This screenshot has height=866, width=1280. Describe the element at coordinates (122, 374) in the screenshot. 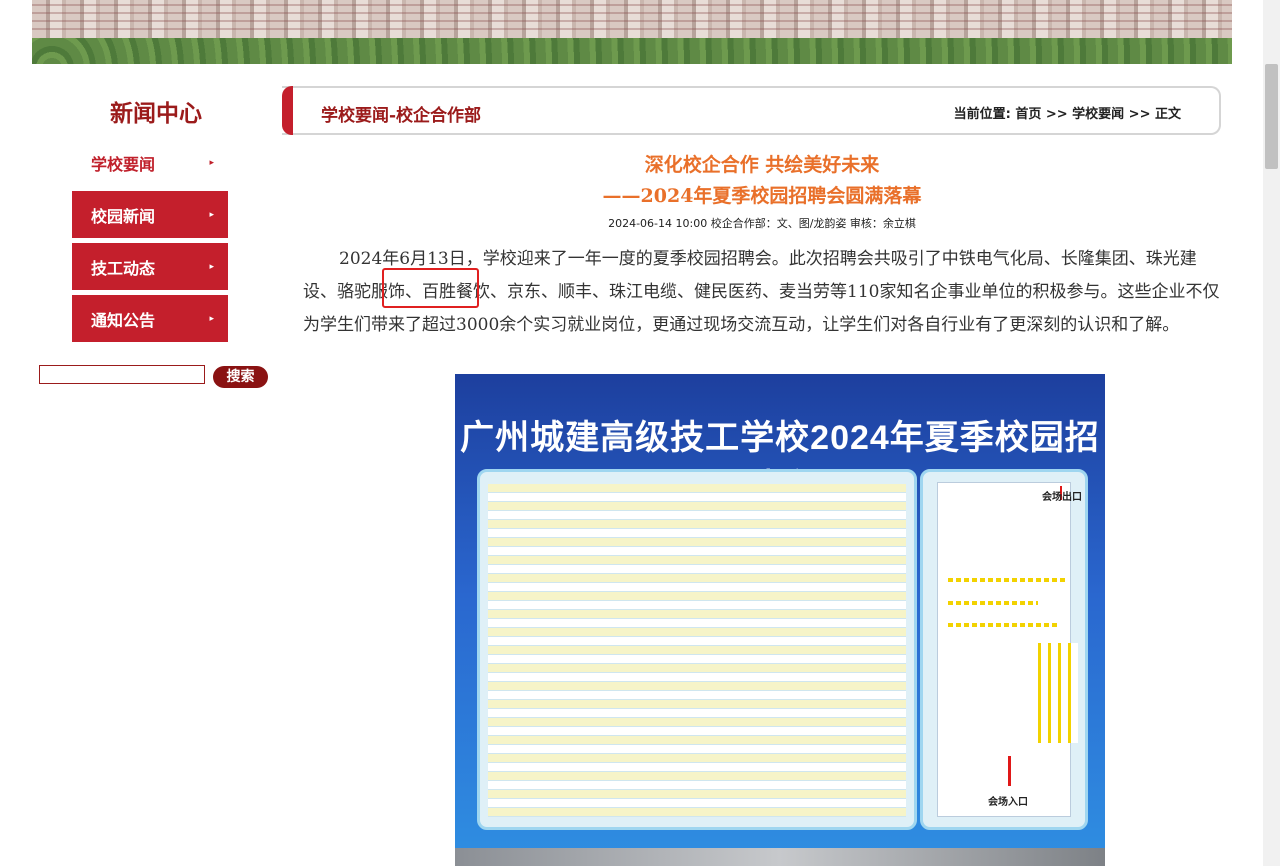

I see `search-input` at that location.